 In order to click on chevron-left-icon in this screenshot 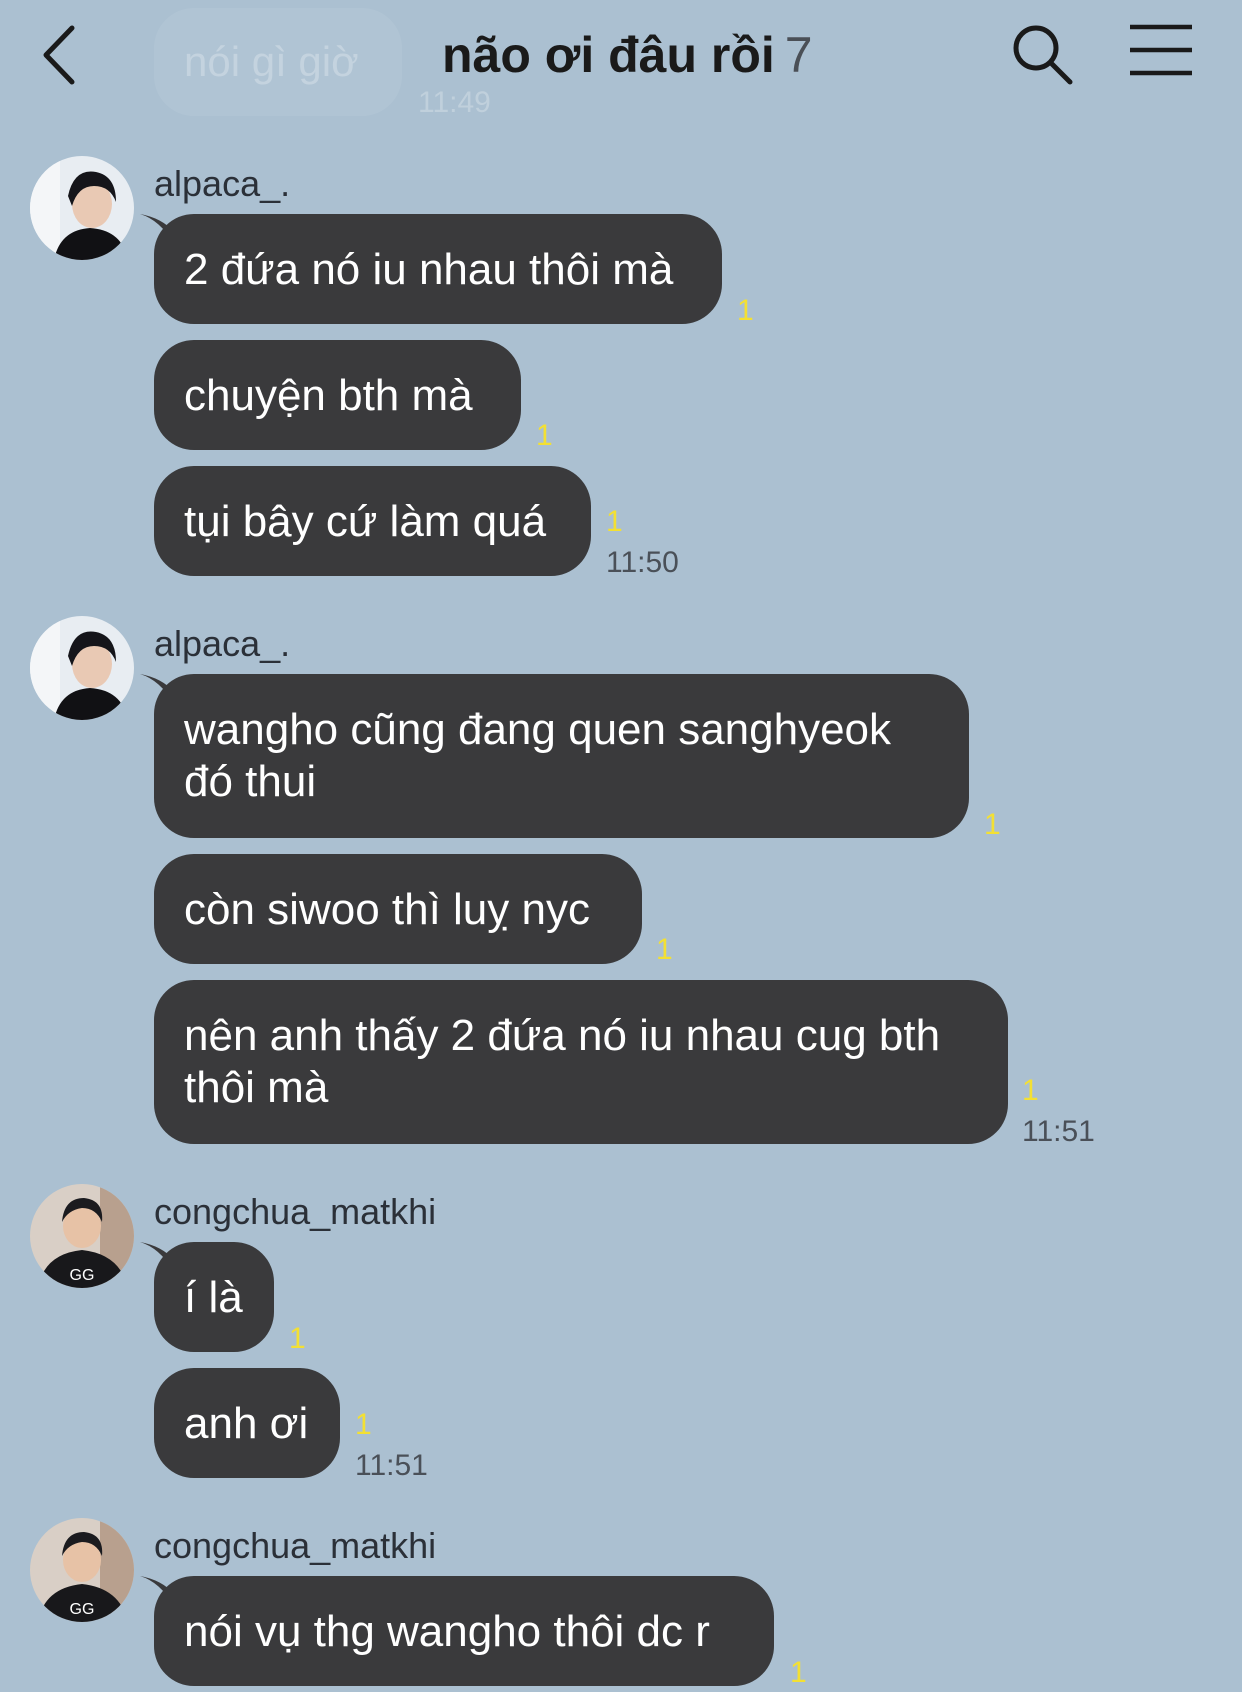, I will do `click(59, 55)`.